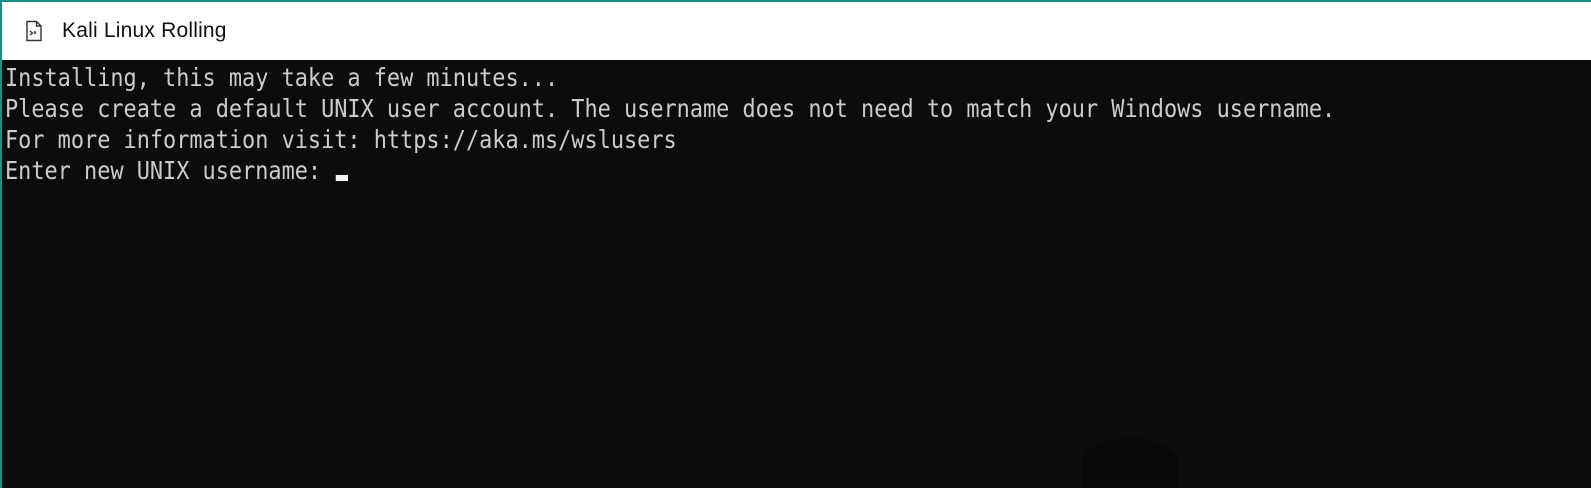  I want to click on text-cursor, so click(342, 178).